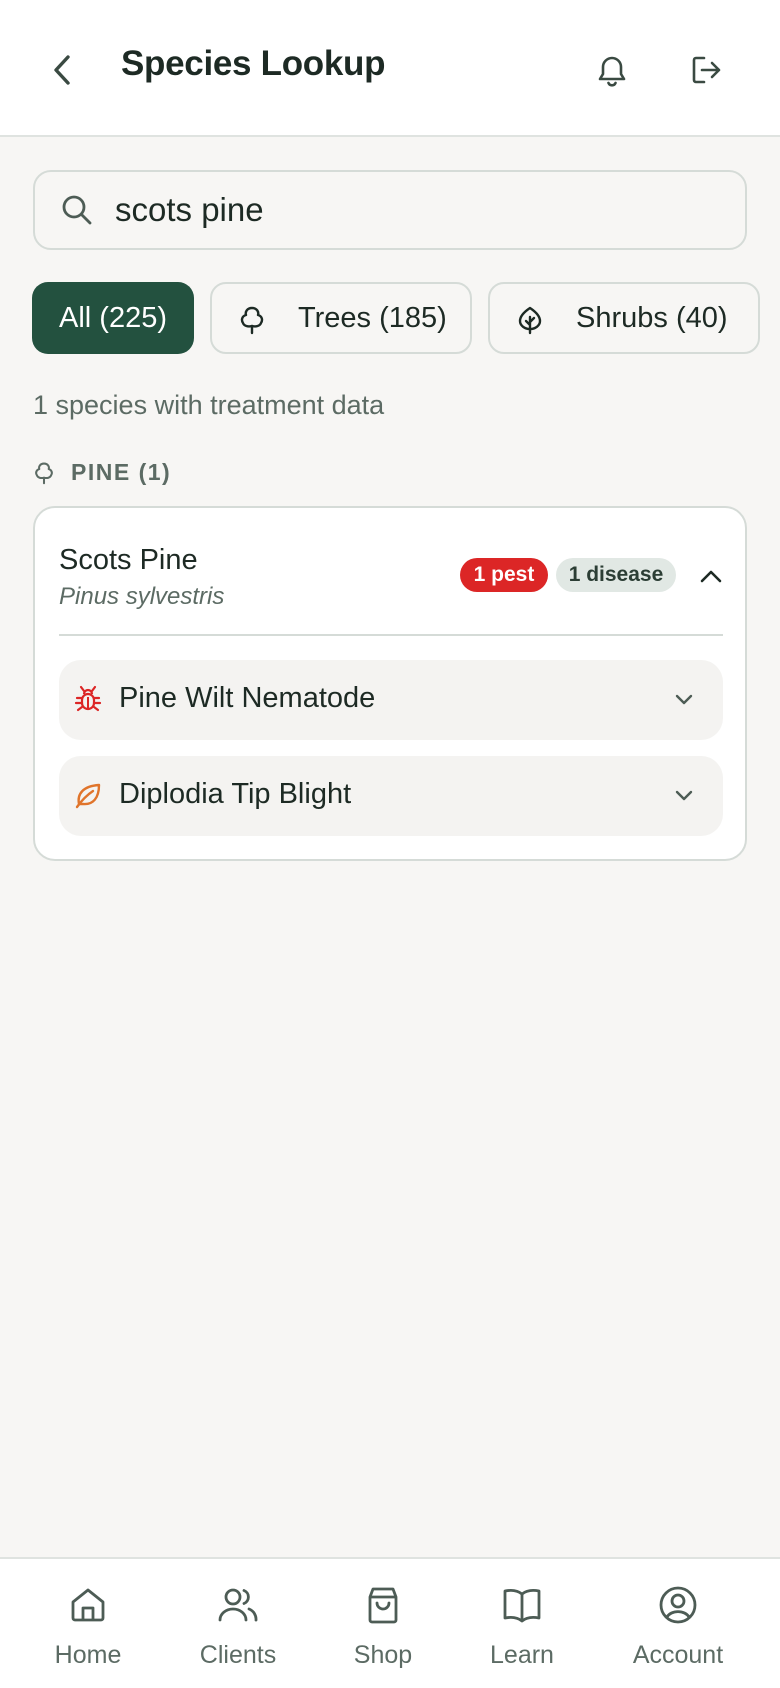 Image resolution: width=780 pixels, height=1688 pixels. I want to click on notifications-button, so click(612, 70).